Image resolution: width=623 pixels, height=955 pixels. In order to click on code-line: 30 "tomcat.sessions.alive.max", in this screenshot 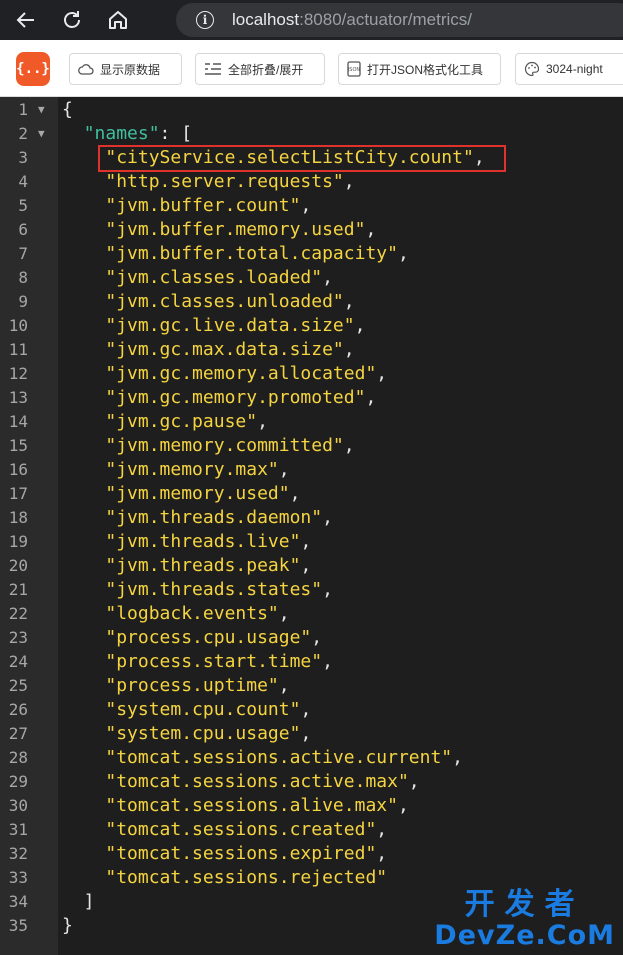, I will do `click(311, 806)`.